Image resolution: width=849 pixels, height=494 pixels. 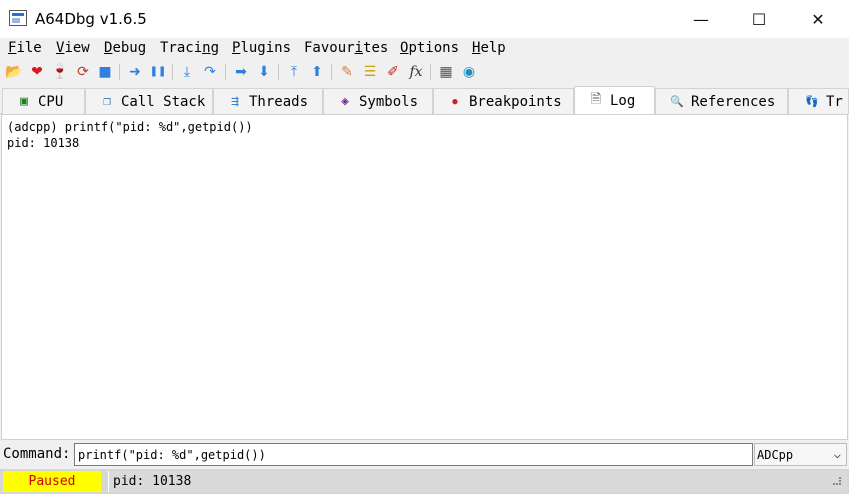 What do you see at coordinates (14, 72) in the screenshot?
I see `open-icon: 📂` at bounding box center [14, 72].